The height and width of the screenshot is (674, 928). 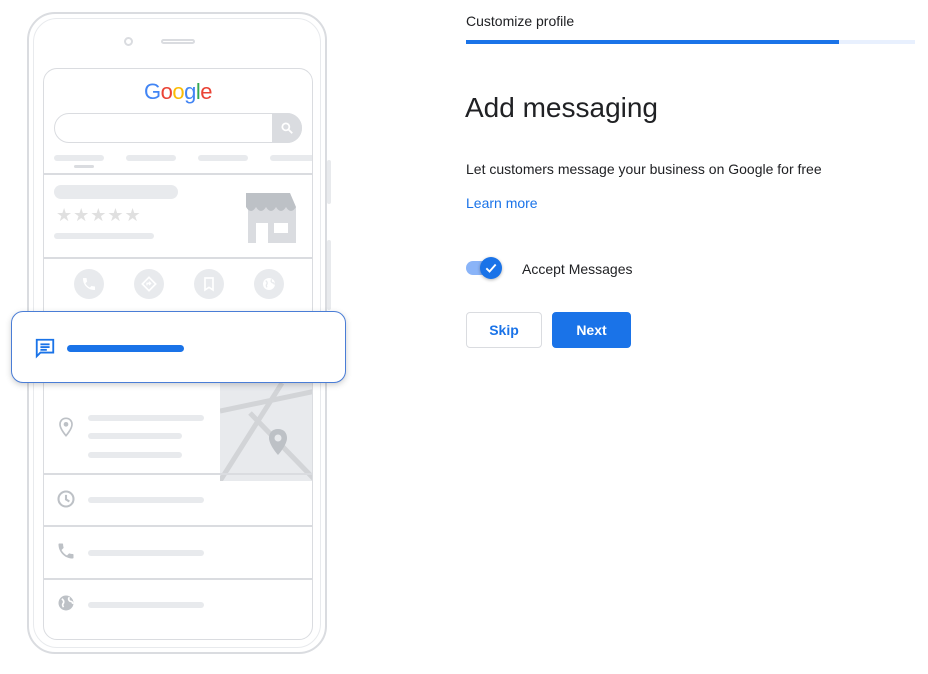 I want to click on mock-save-action, so click(x=209, y=284).